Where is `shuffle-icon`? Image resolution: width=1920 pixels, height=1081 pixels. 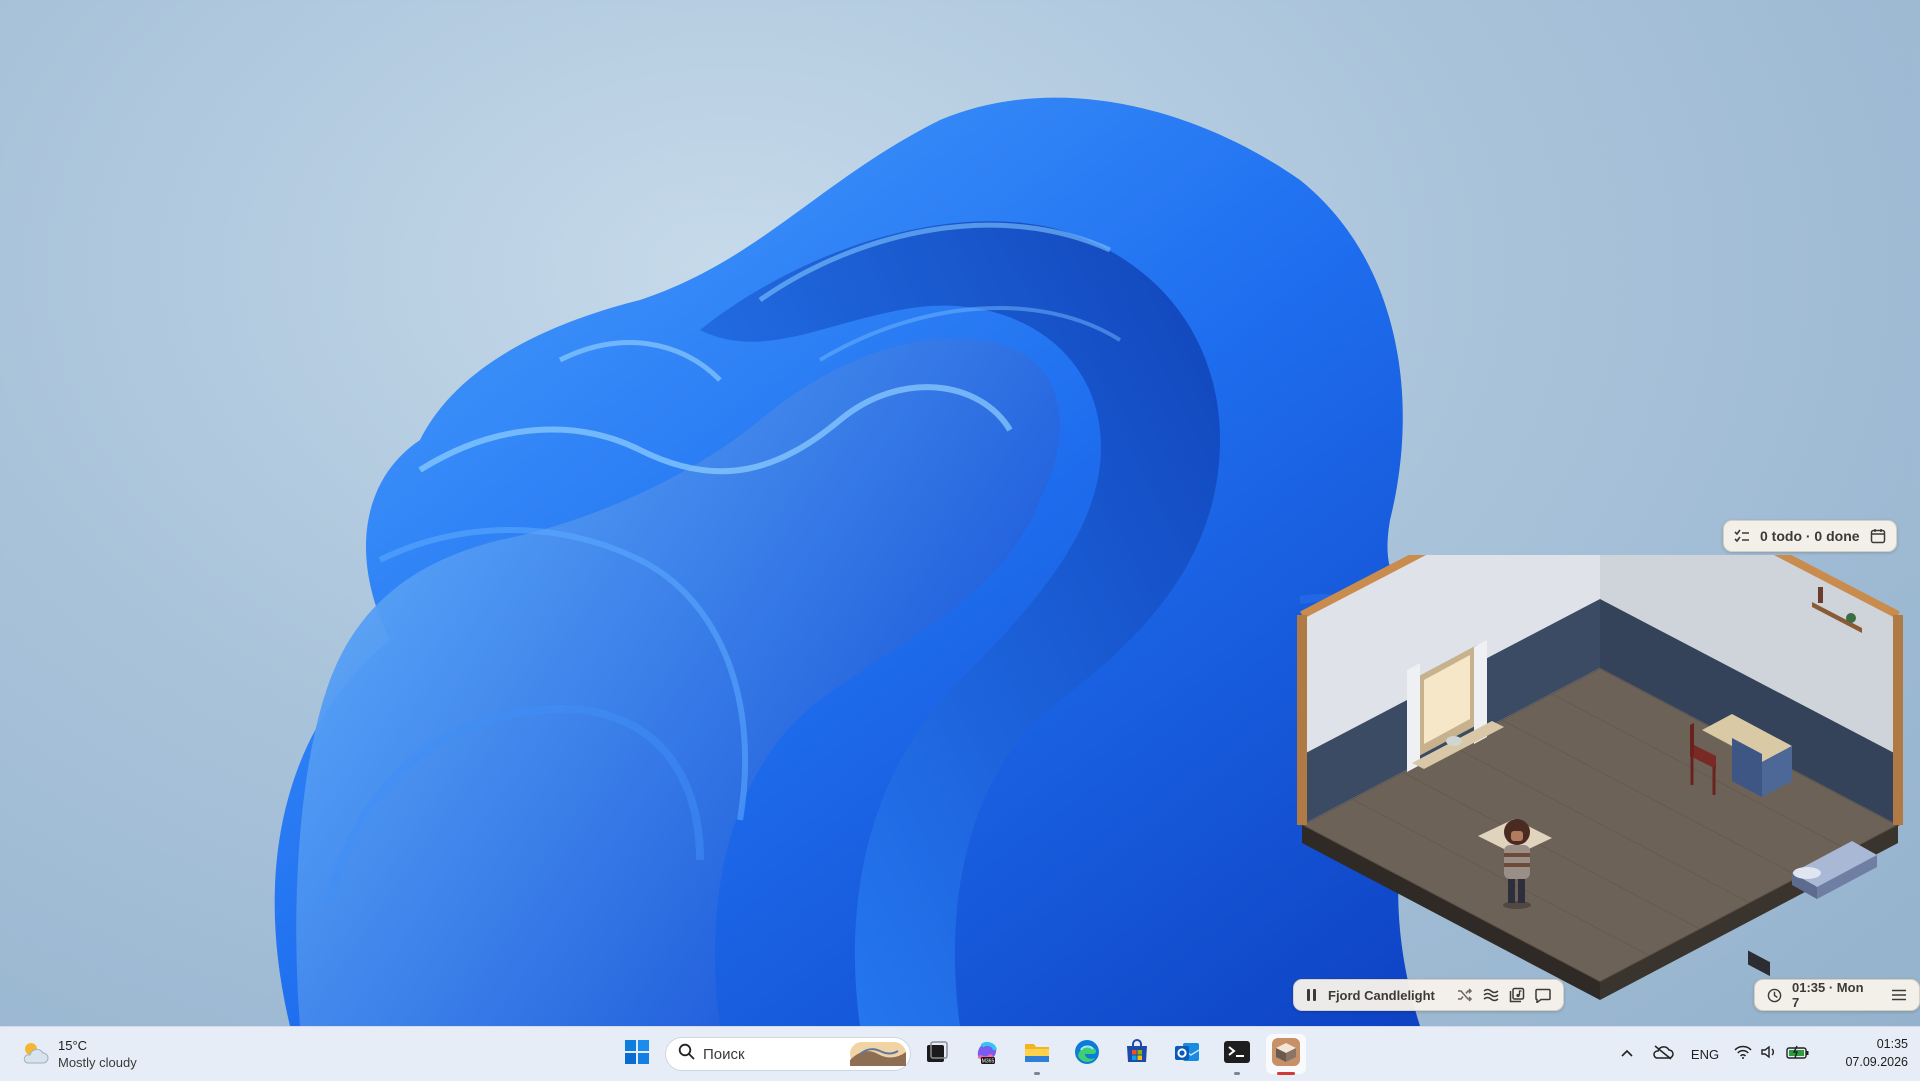
shuffle-icon is located at coordinates (1465, 995).